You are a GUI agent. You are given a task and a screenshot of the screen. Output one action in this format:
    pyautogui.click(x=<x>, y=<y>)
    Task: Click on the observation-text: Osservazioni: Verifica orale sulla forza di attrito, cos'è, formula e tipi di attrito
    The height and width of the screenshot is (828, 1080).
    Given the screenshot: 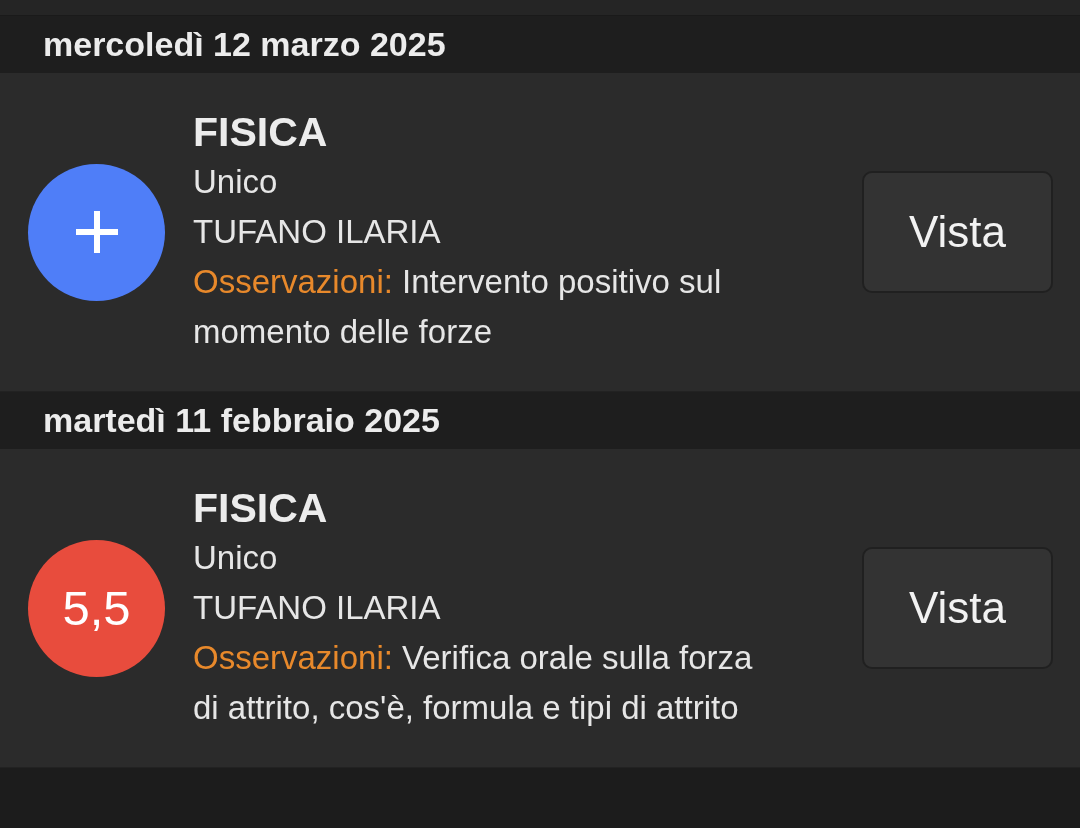 What is the action you would take?
    pyautogui.click(x=473, y=683)
    